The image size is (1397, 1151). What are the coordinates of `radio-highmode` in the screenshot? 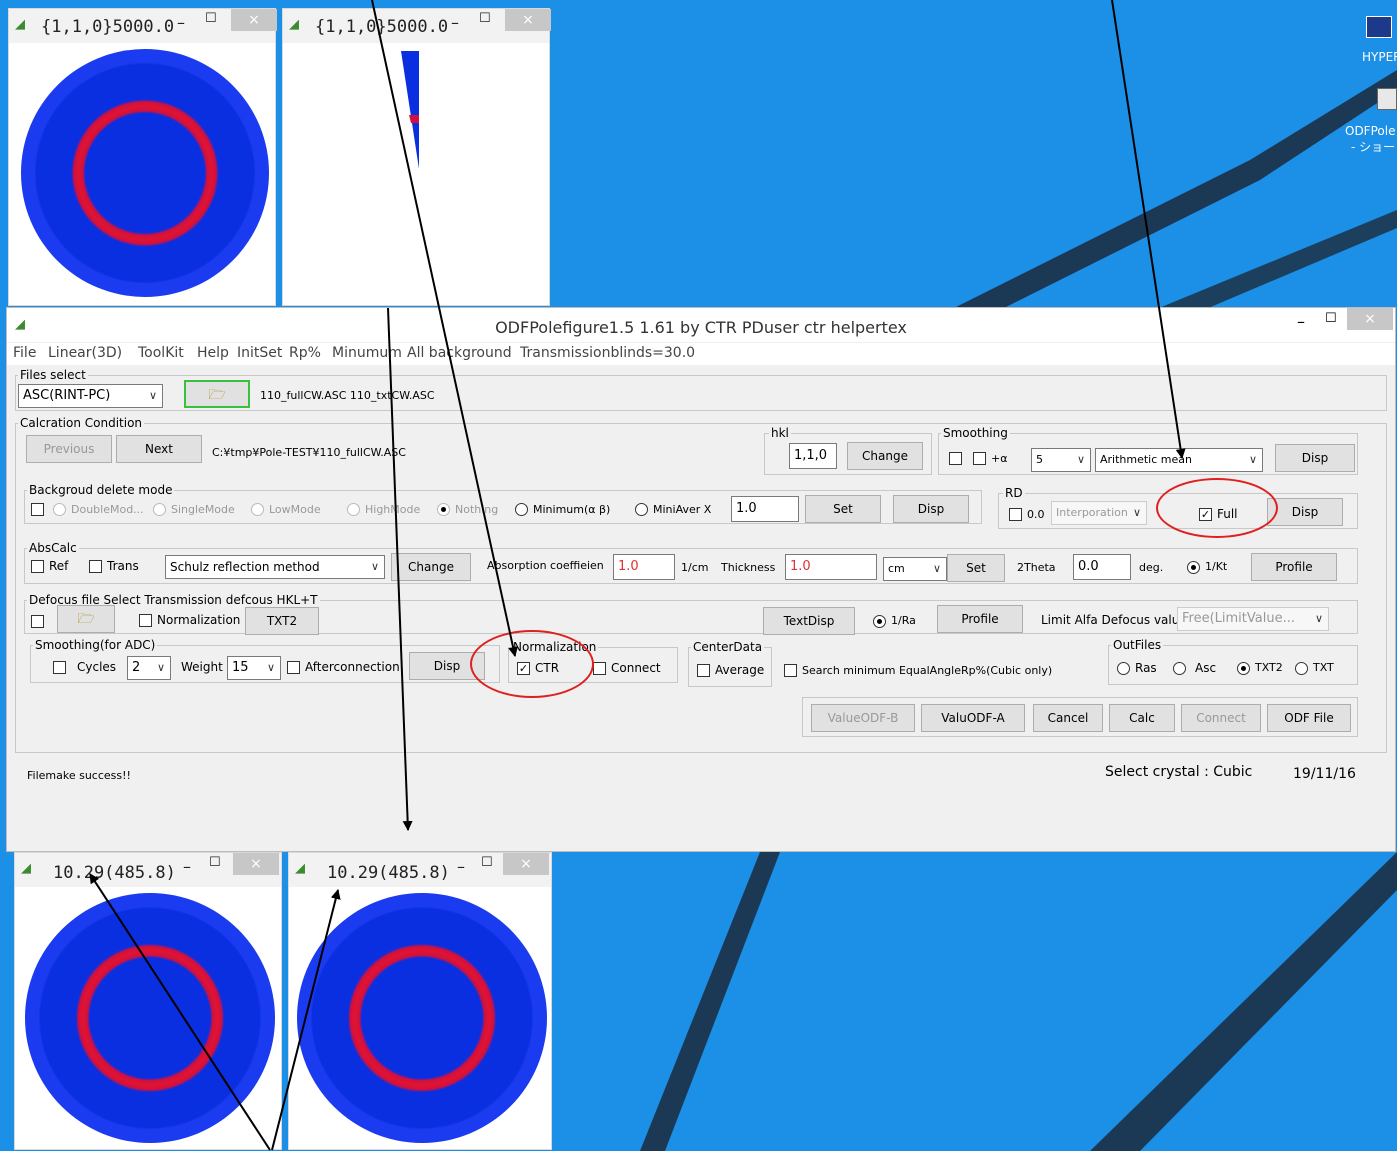 It's located at (353, 509).